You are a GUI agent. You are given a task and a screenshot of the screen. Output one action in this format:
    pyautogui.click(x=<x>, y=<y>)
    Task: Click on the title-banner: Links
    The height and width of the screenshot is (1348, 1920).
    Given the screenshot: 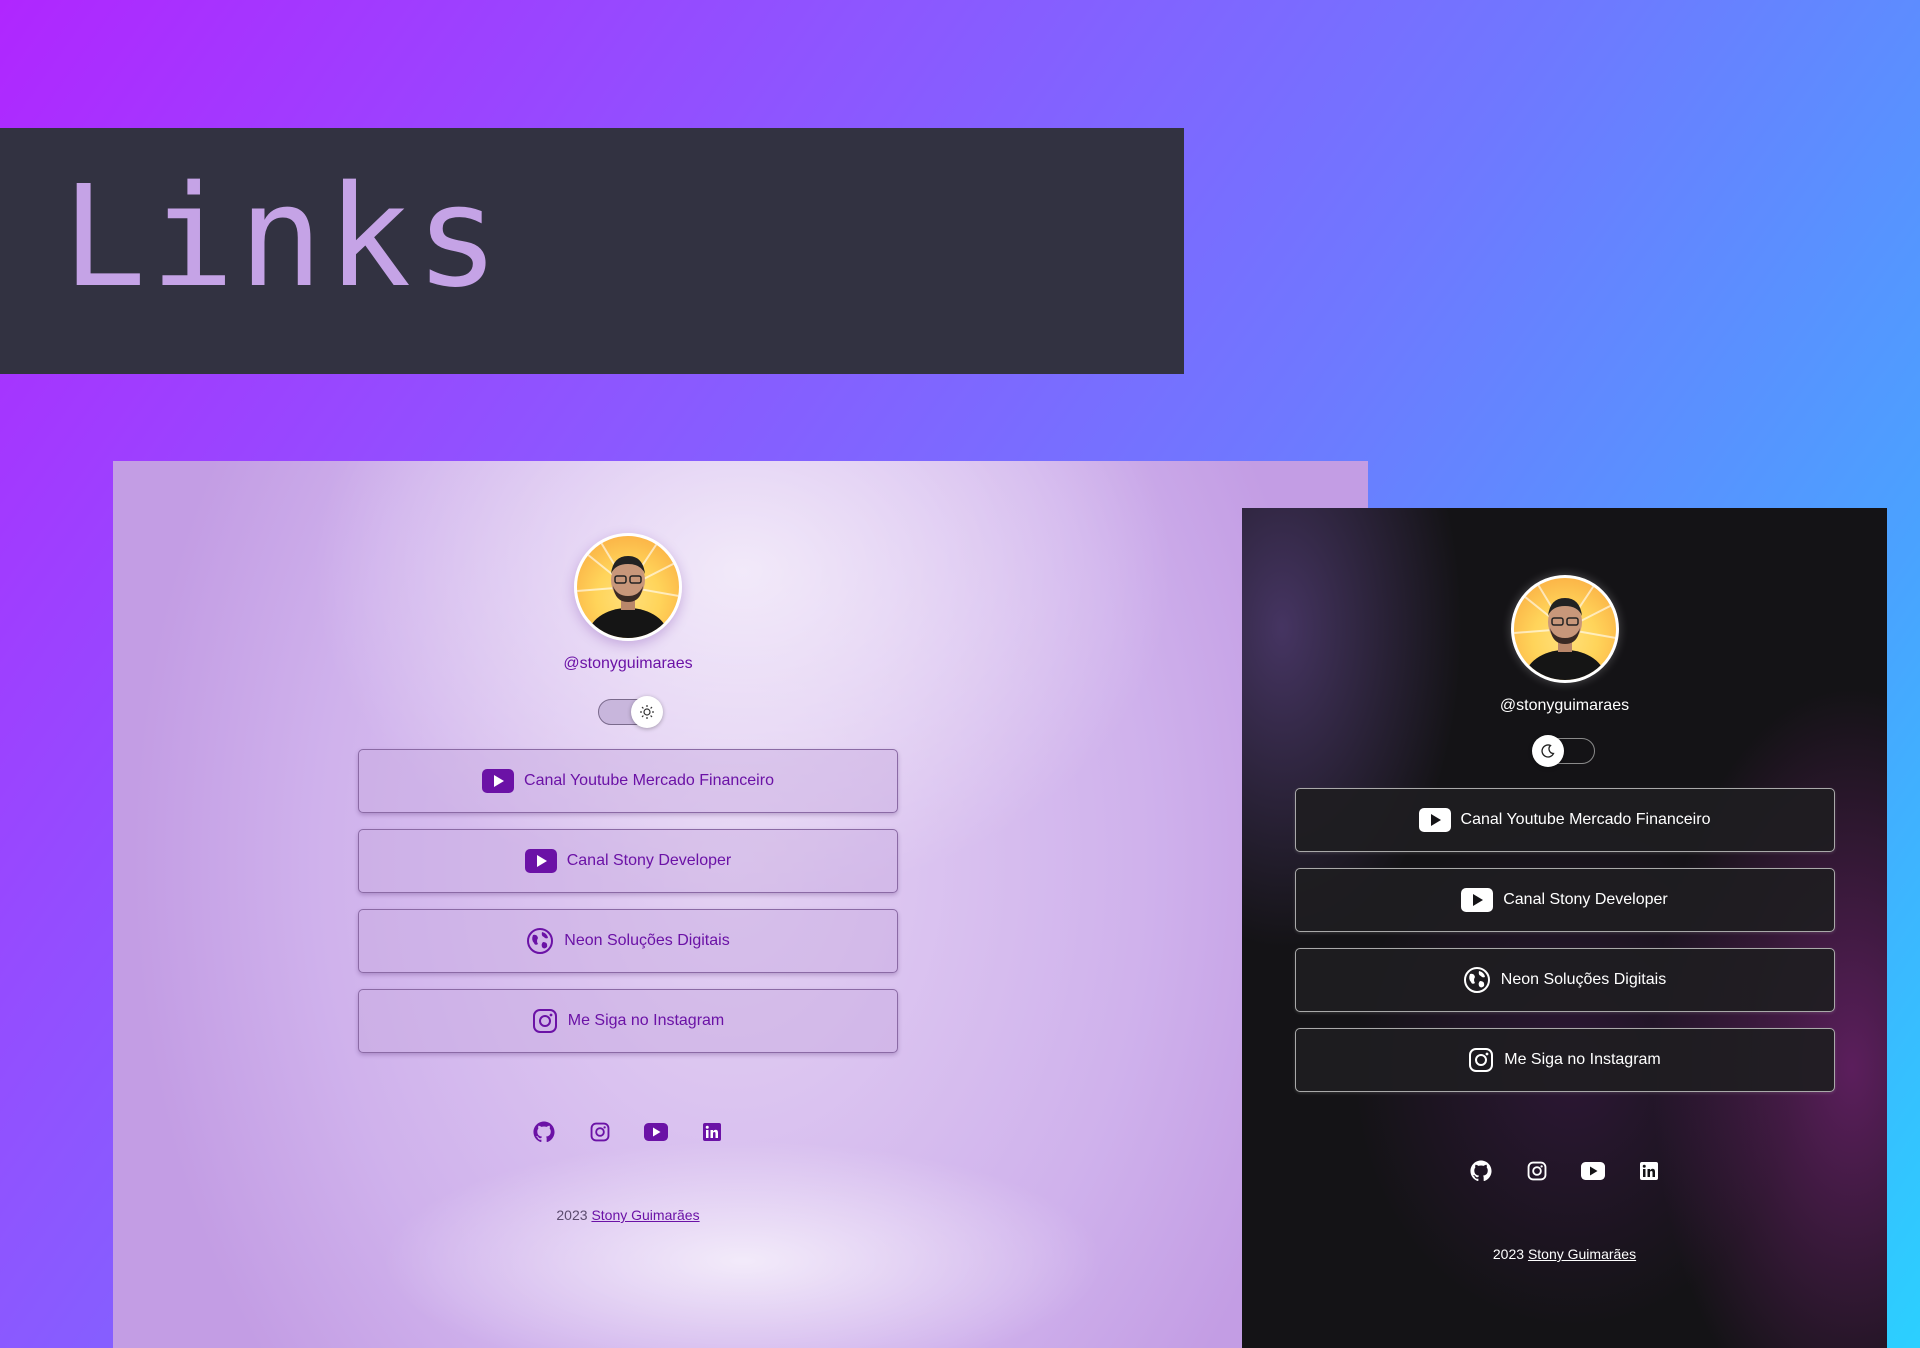 What is the action you would take?
    pyautogui.click(x=592, y=251)
    